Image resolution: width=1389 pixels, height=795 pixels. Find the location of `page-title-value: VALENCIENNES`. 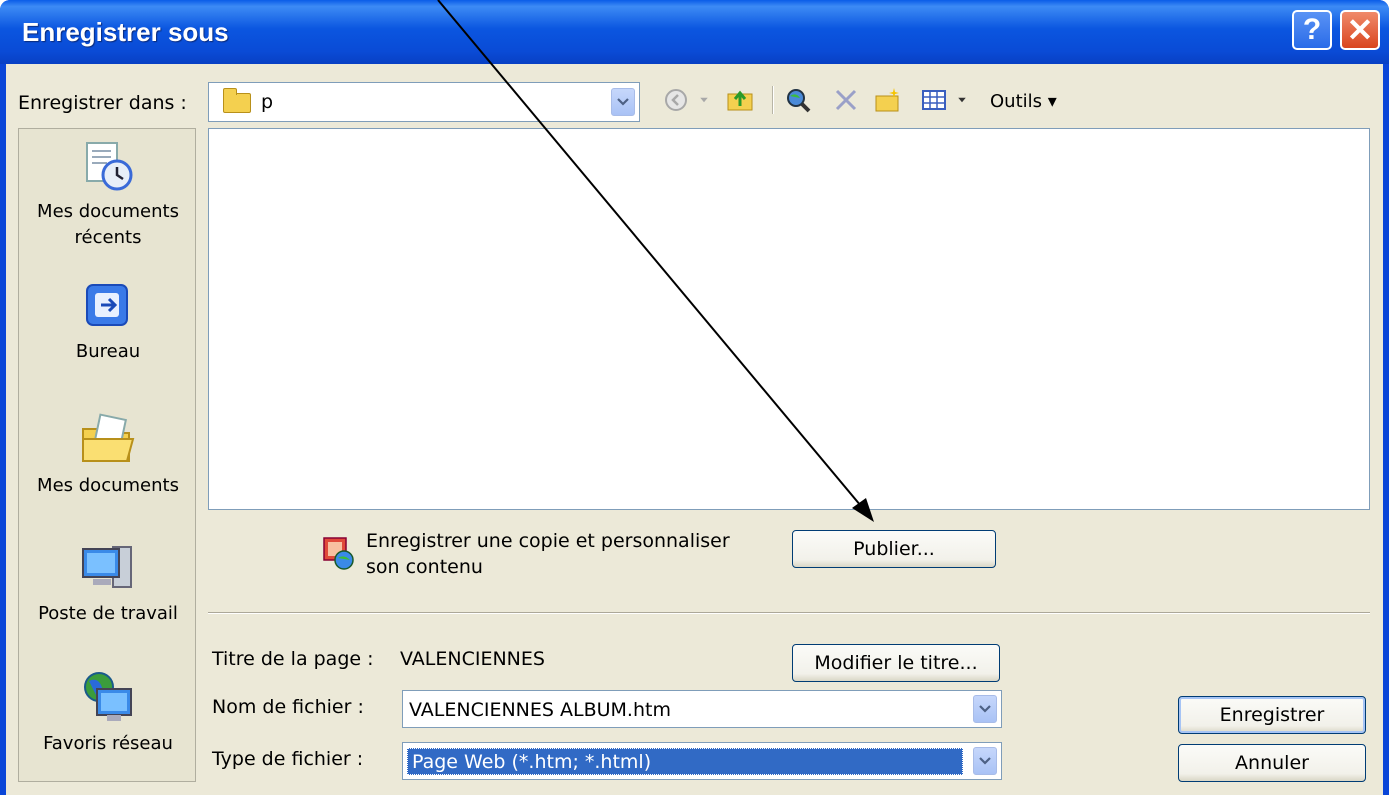

page-title-value: VALENCIENNES is located at coordinates (472, 659).